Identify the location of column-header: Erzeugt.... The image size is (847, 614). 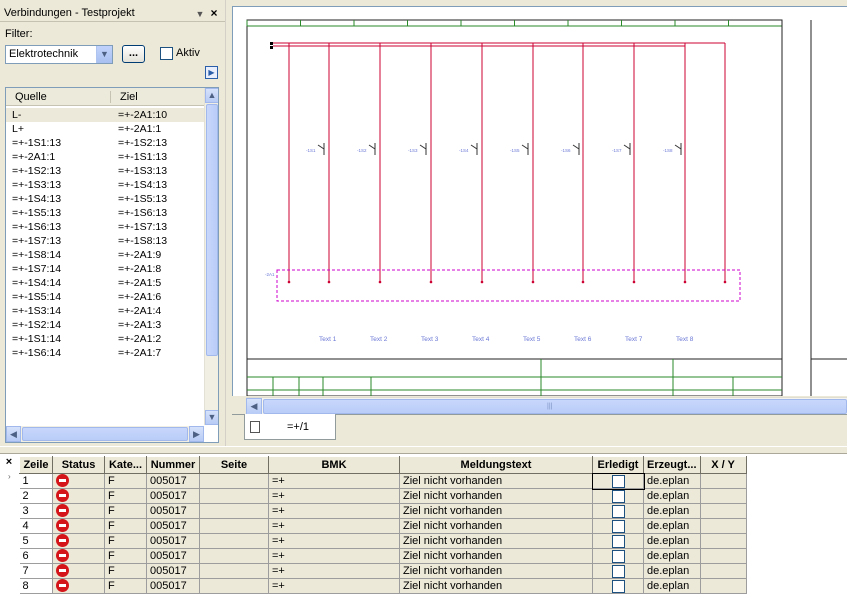
(672, 465).